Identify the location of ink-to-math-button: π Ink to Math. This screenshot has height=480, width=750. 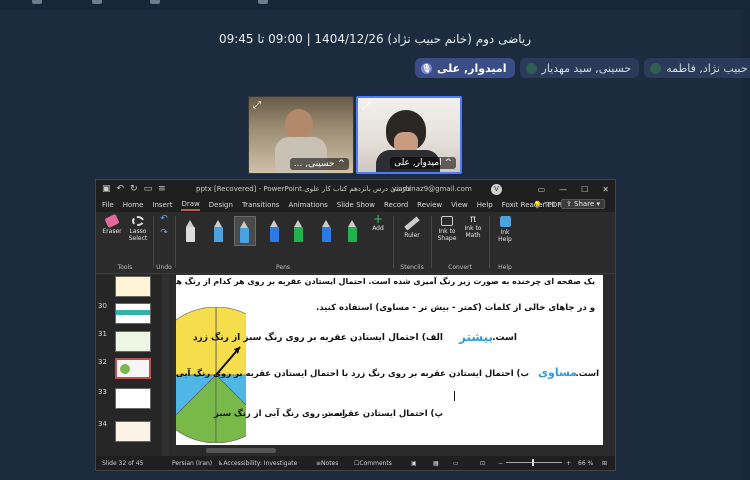
(473, 227).